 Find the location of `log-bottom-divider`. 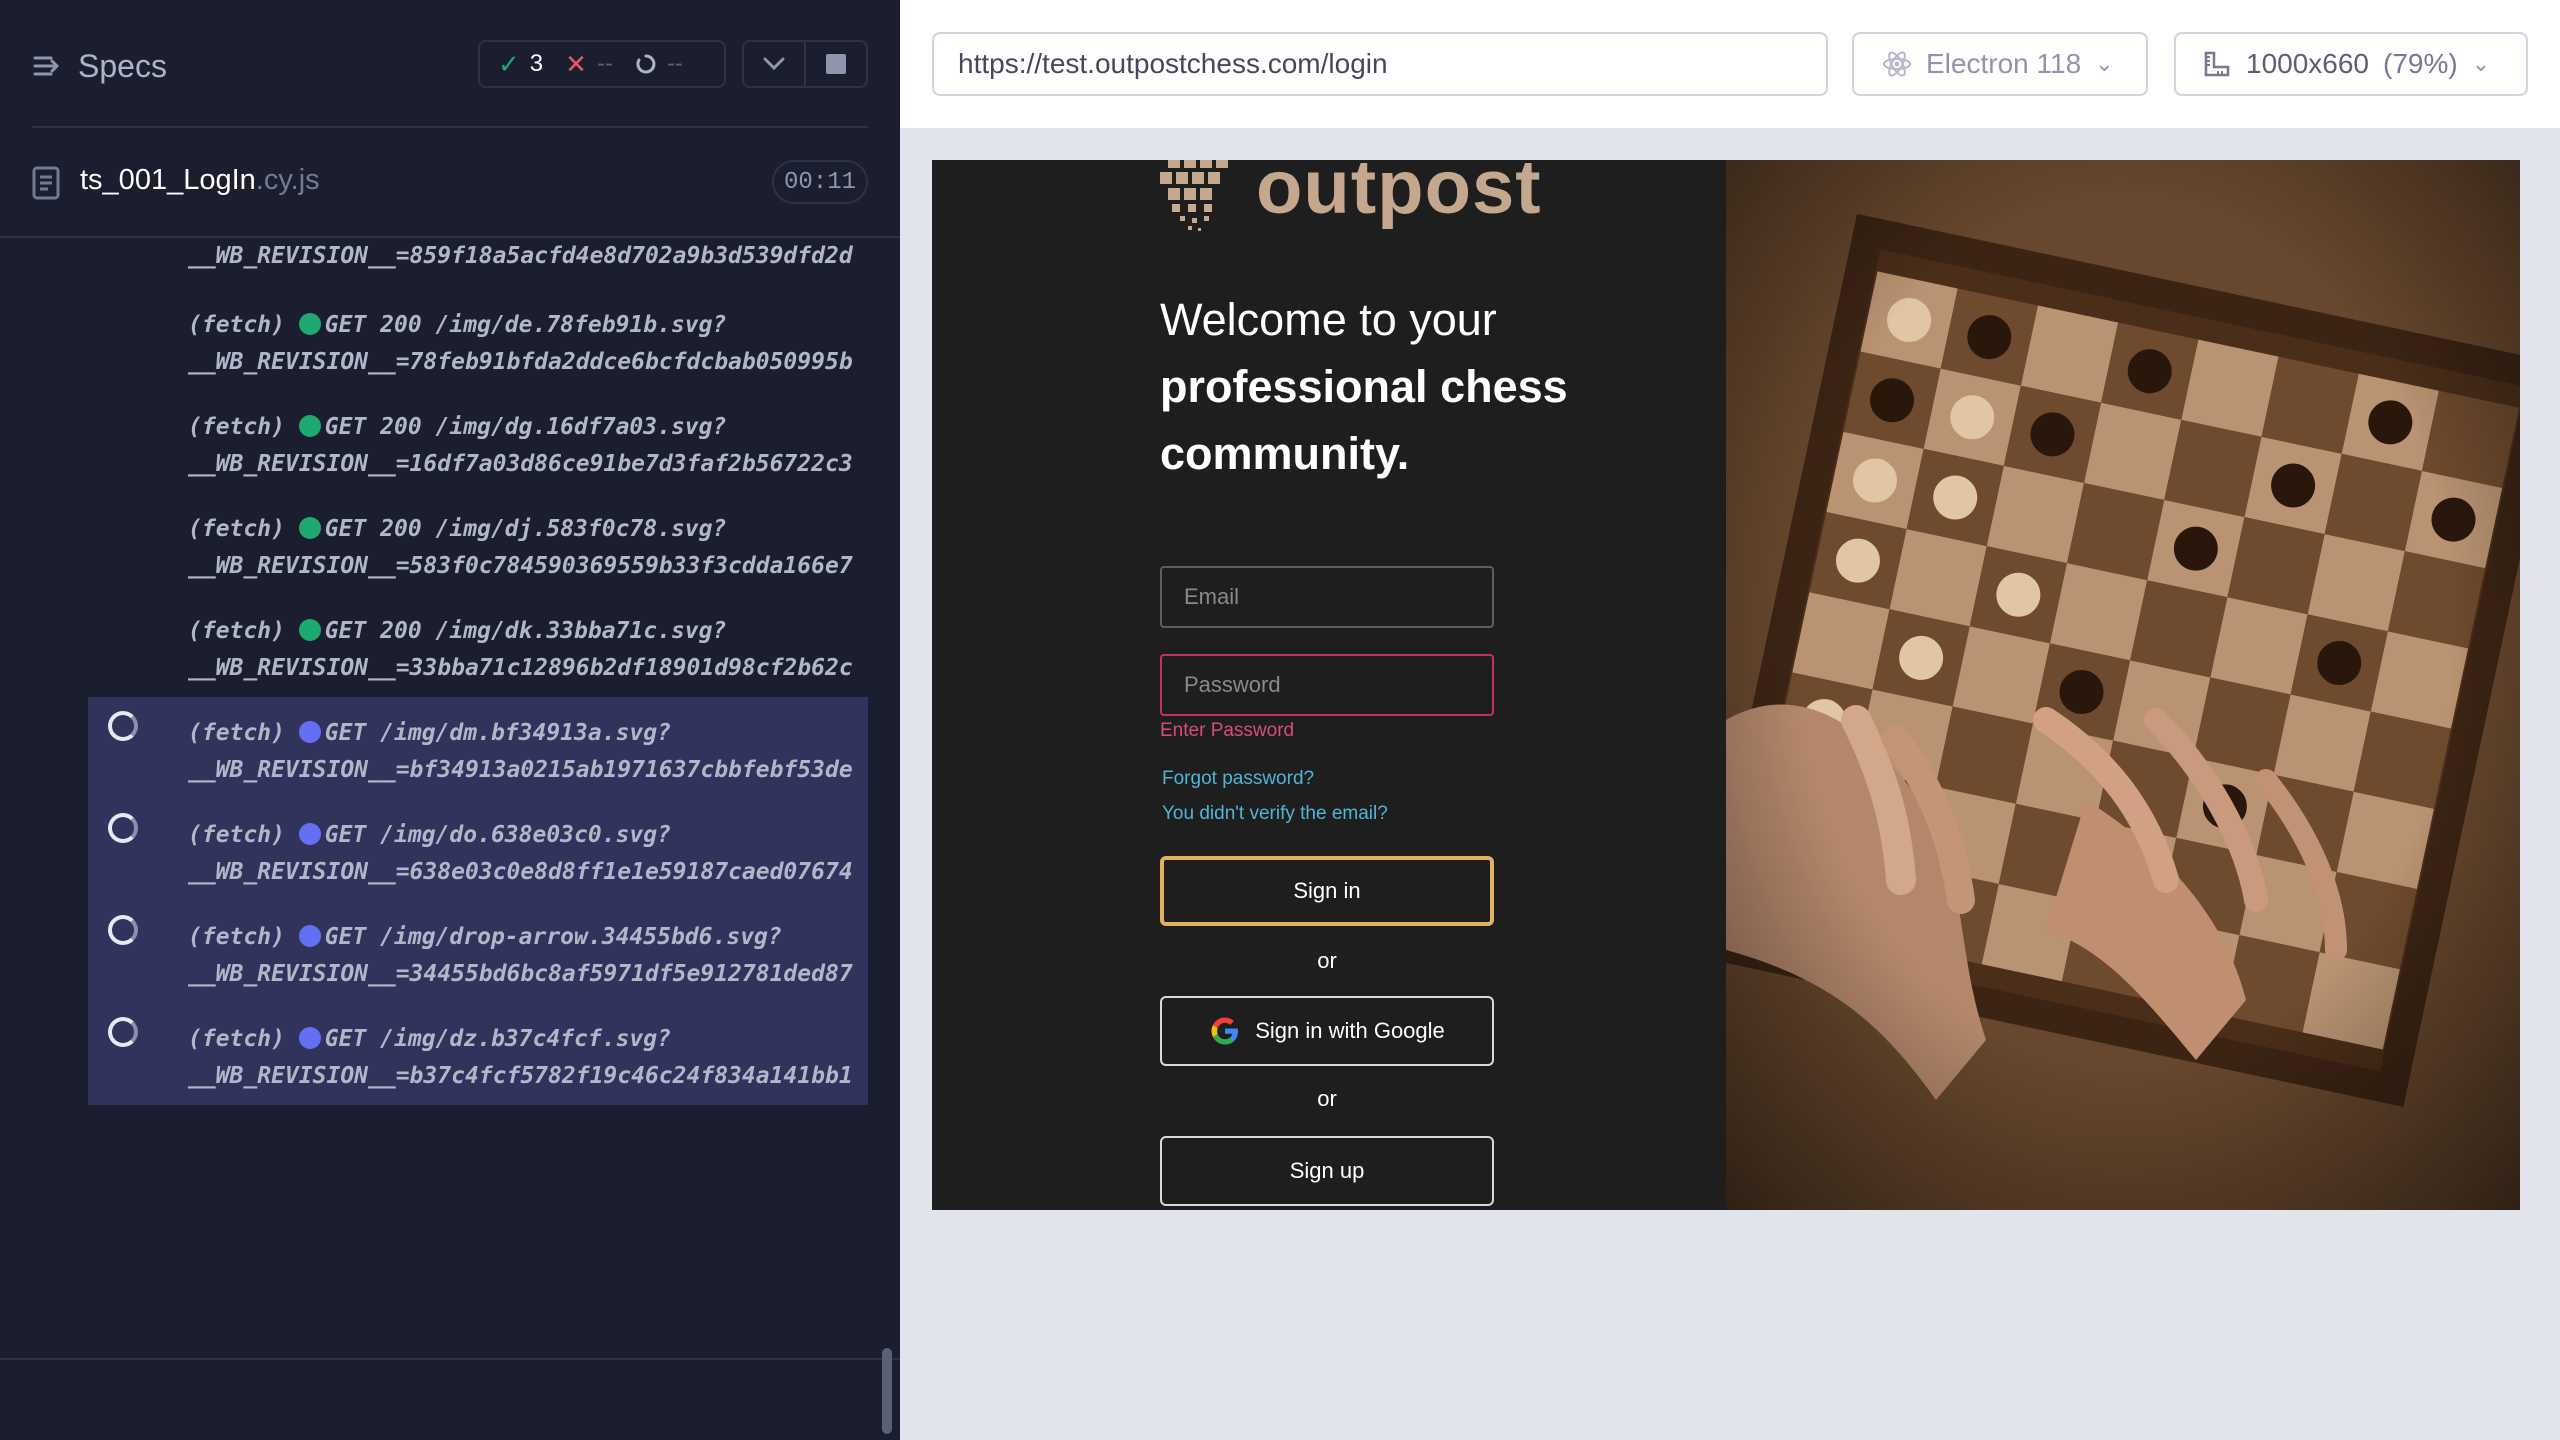

log-bottom-divider is located at coordinates (450, 1359).